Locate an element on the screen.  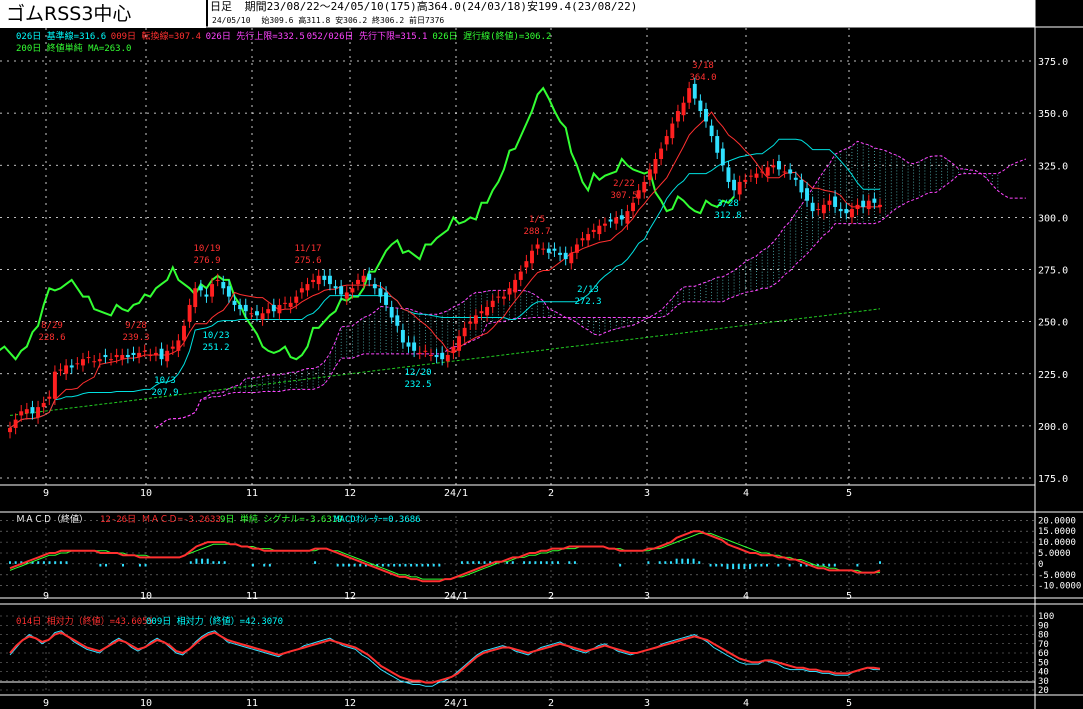
annotation-date: 10/3 is located at coordinates (165, 381).